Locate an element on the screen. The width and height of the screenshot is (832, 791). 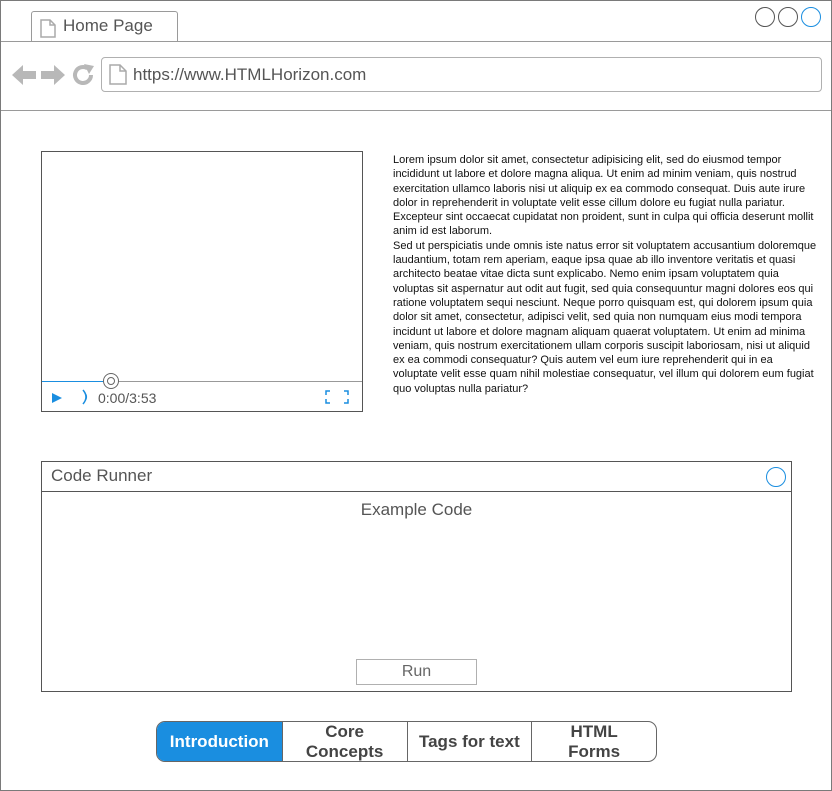
tab-label: Core Concepts is located at coordinates (344, 741).